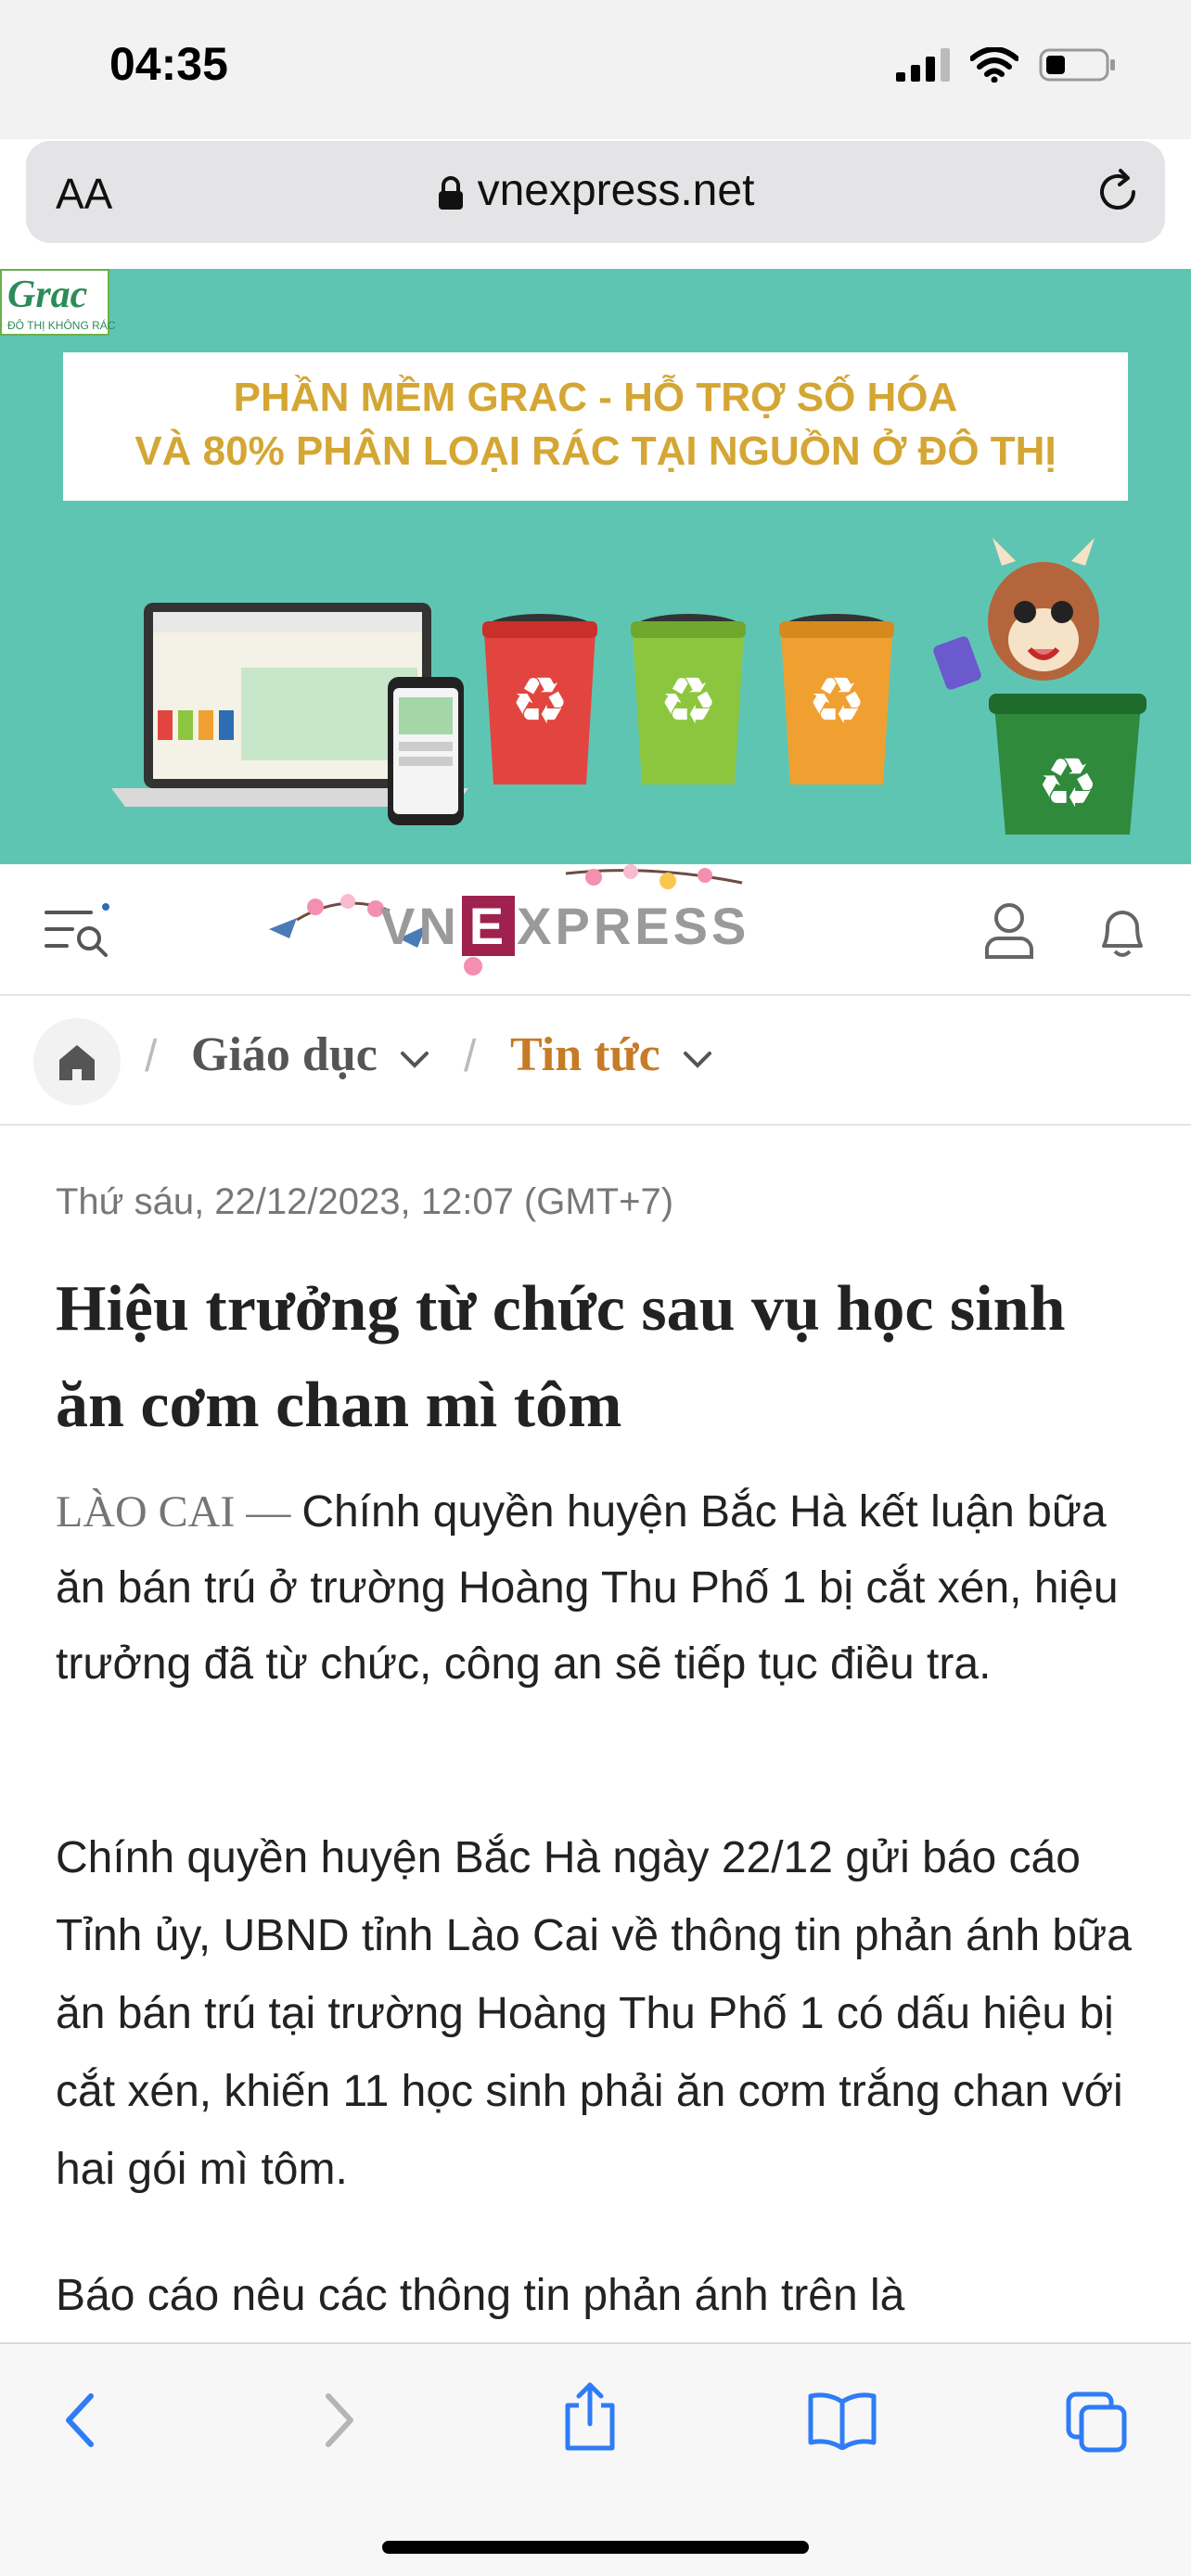 The height and width of the screenshot is (2576, 1191). I want to click on bookmarks-icon, so click(842, 2420).